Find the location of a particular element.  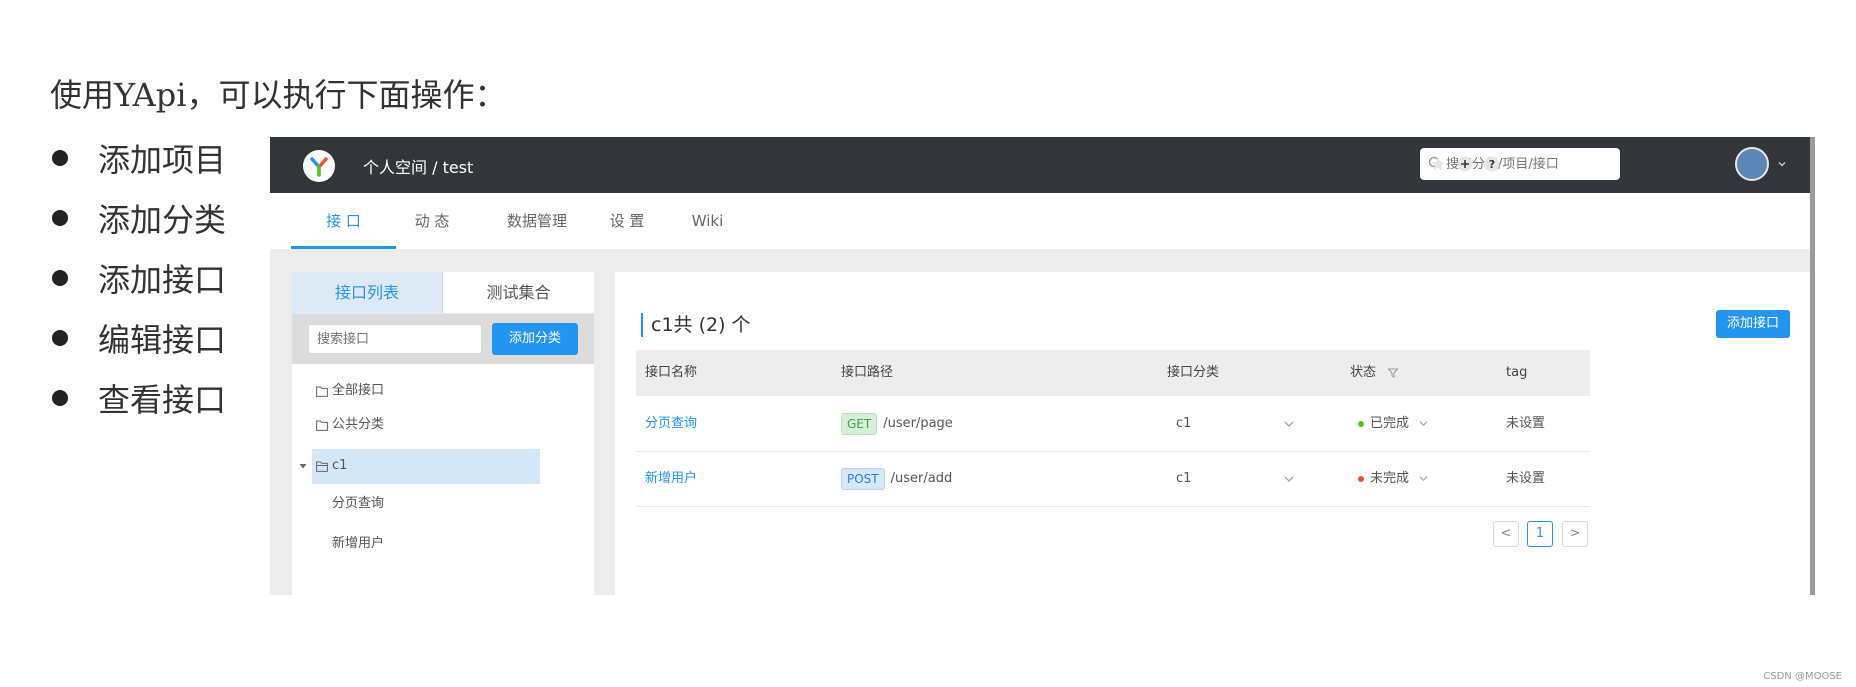

api-name-link: 分页查询 is located at coordinates (671, 423).